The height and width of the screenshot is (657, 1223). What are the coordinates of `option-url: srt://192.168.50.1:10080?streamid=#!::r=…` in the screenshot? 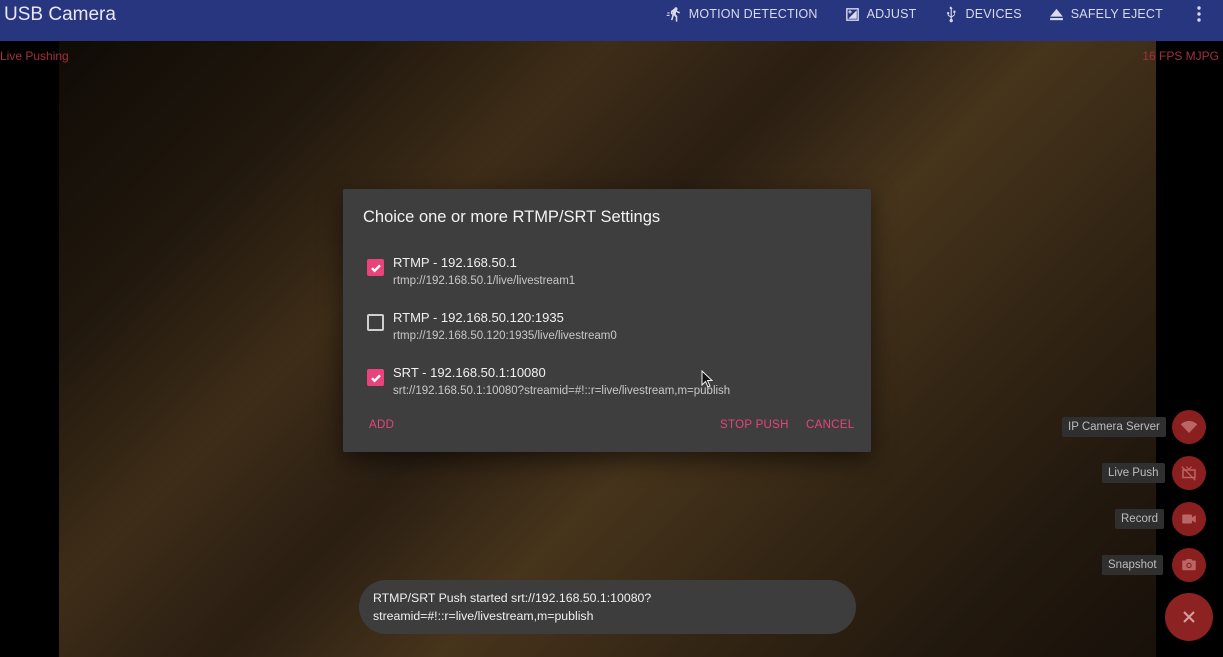 It's located at (562, 391).